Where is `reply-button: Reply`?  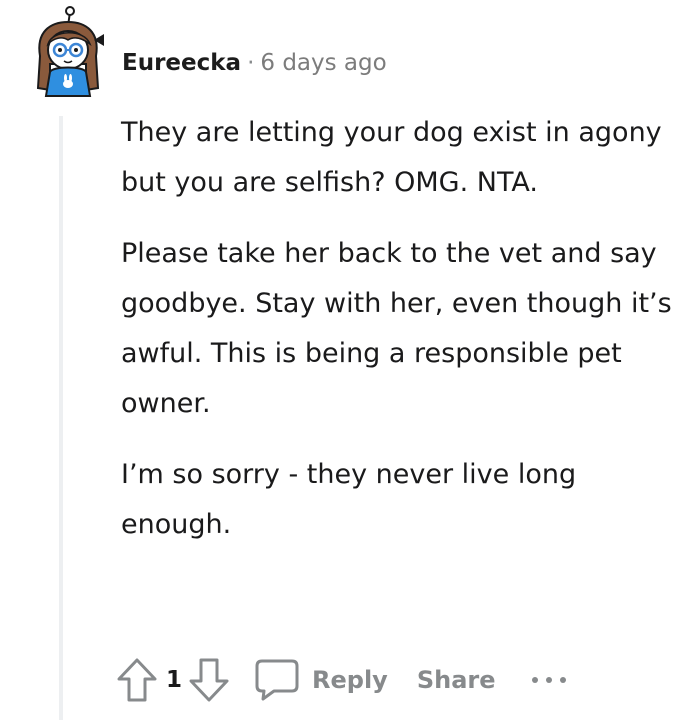 reply-button: Reply is located at coordinates (321, 680).